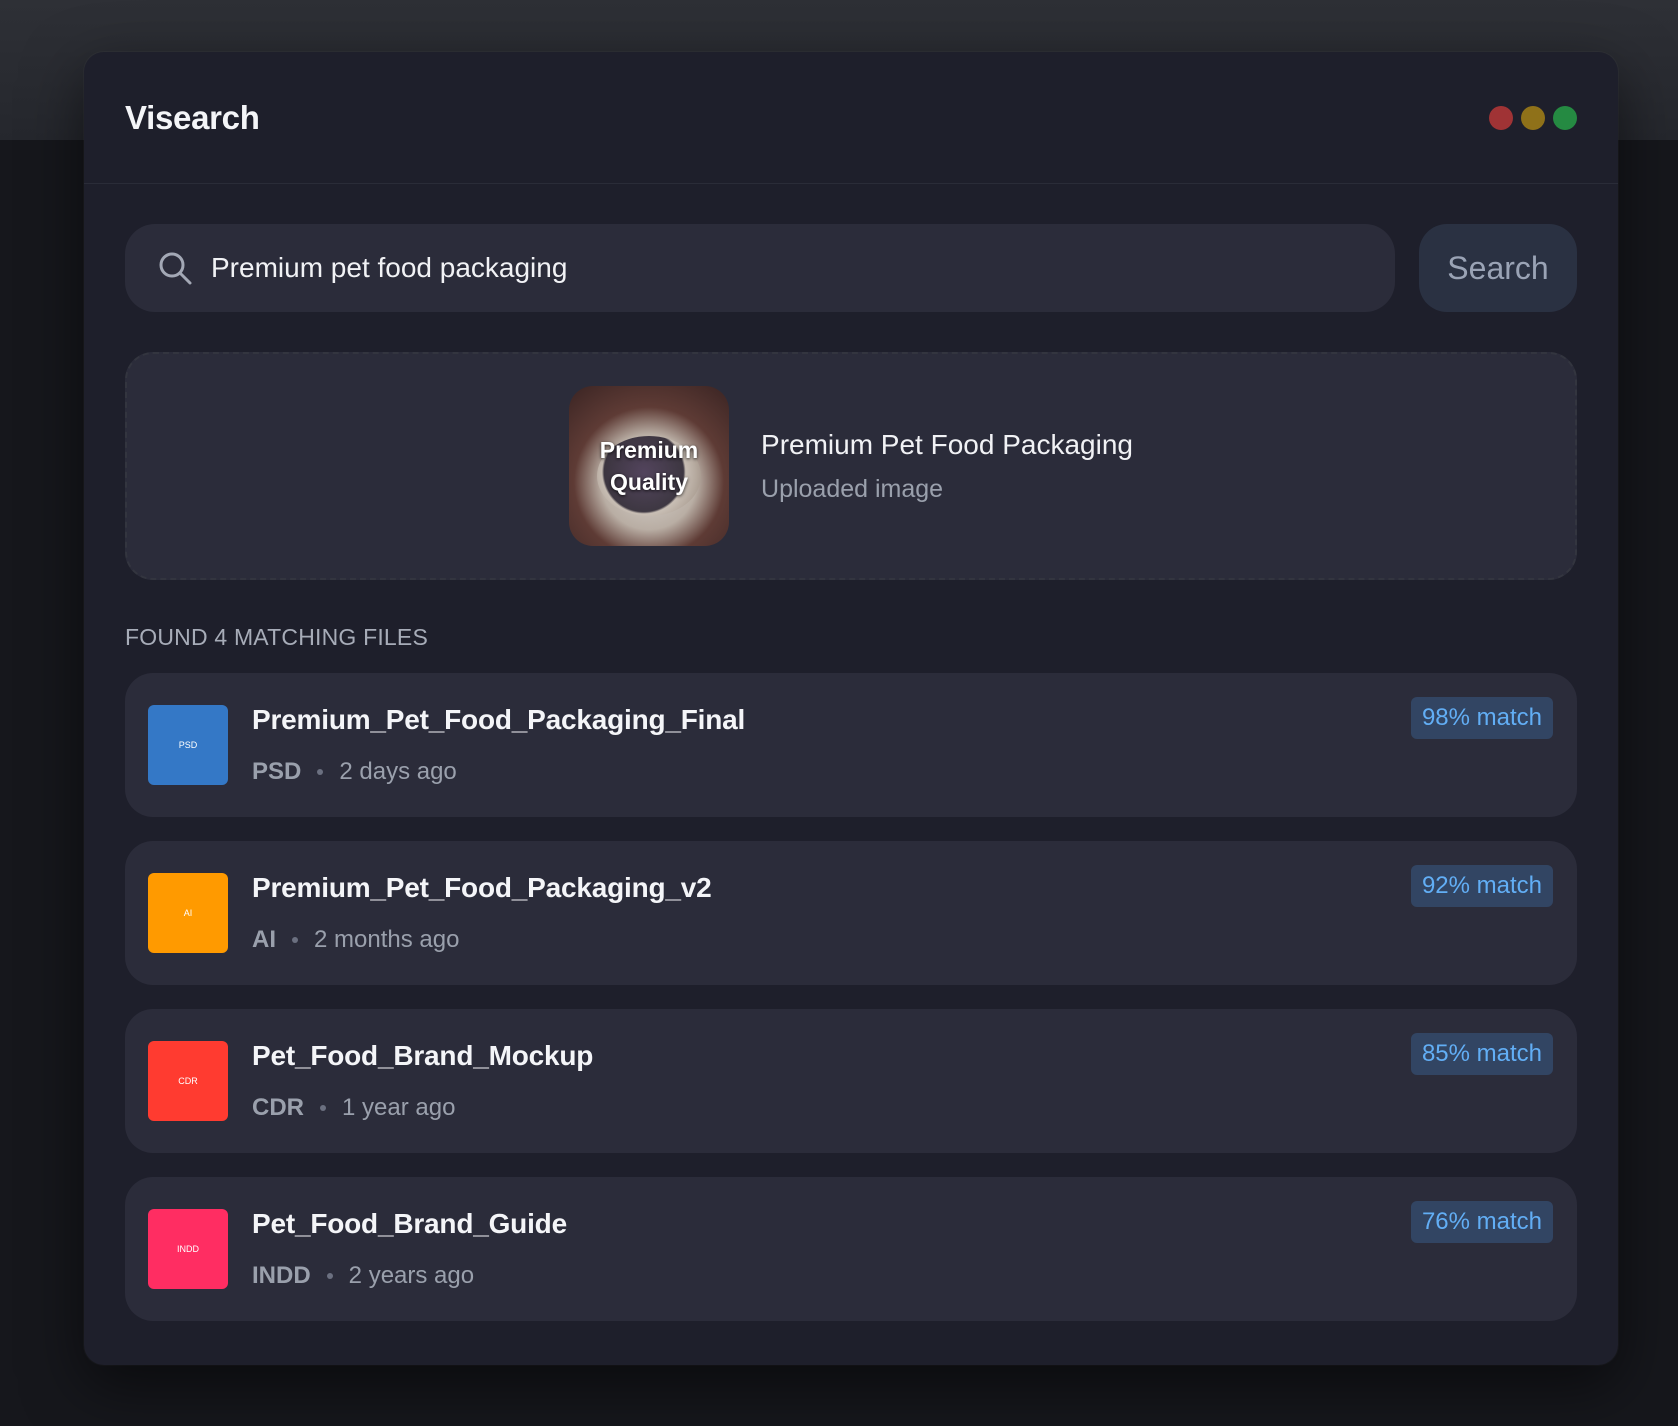 Image resolution: width=1678 pixels, height=1426 pixels. I want to click on file-info: Pet_Food_Brand_Mockup CDR 1 year ago, so click(422, 1081).